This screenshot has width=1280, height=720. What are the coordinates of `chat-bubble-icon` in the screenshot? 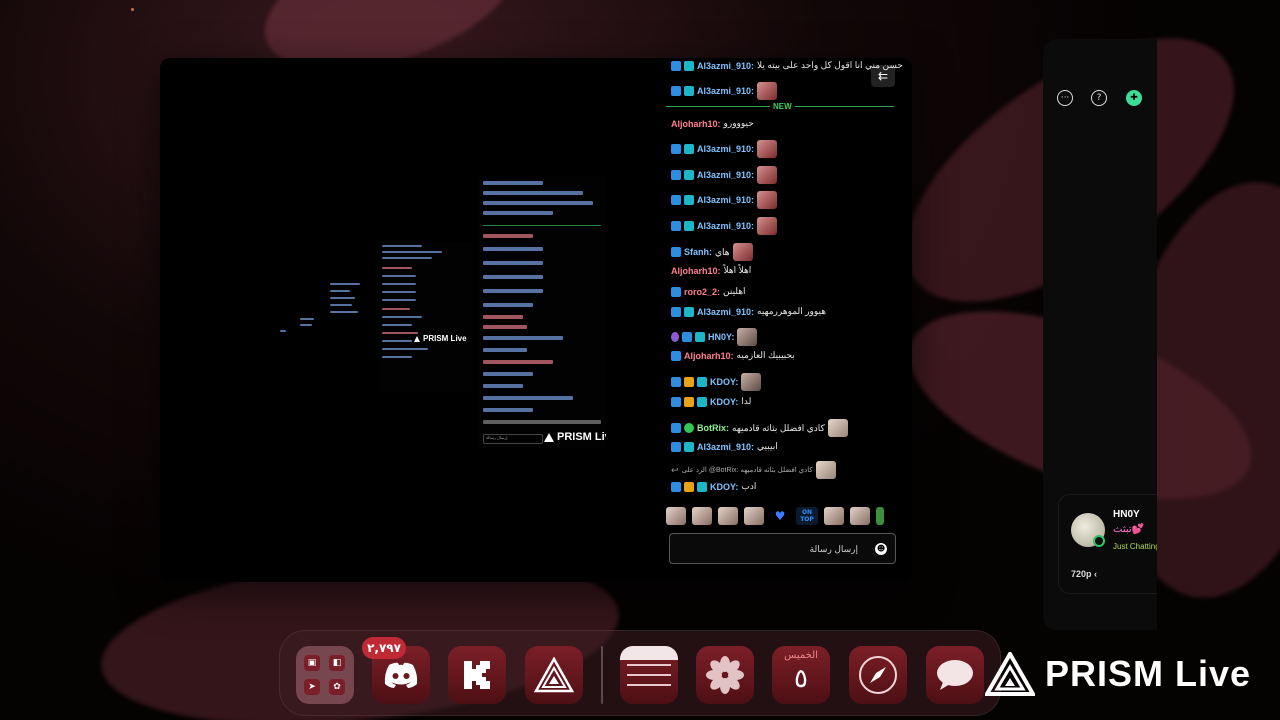 It's located at (955, 675).